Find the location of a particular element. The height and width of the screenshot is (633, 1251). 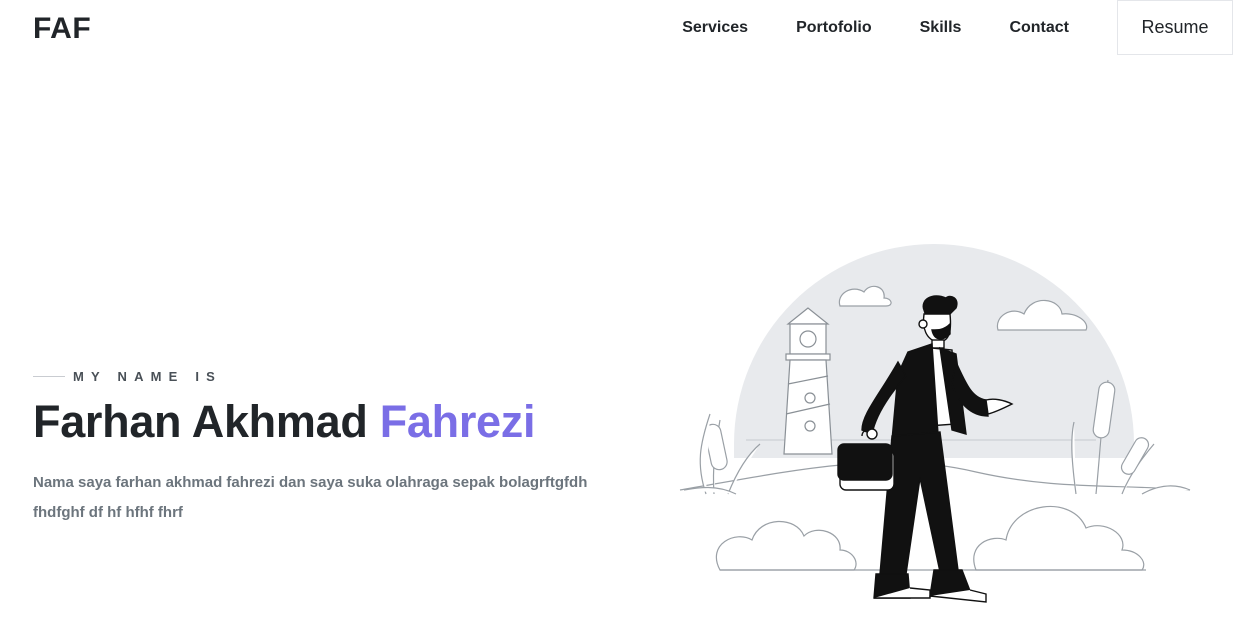

hero-title: Farhan Akhmad Fahrezi is located at coordinates (284, 422).